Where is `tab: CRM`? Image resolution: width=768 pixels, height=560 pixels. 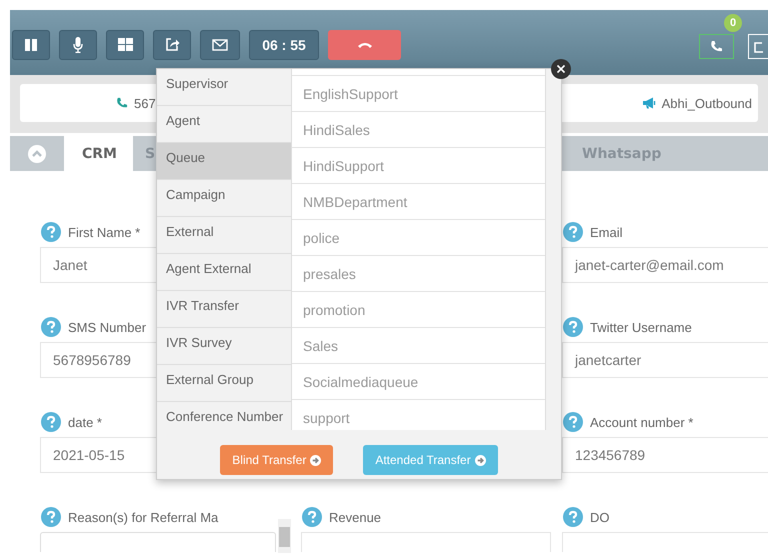 tab: CRM is located at coordinates (98, 153).